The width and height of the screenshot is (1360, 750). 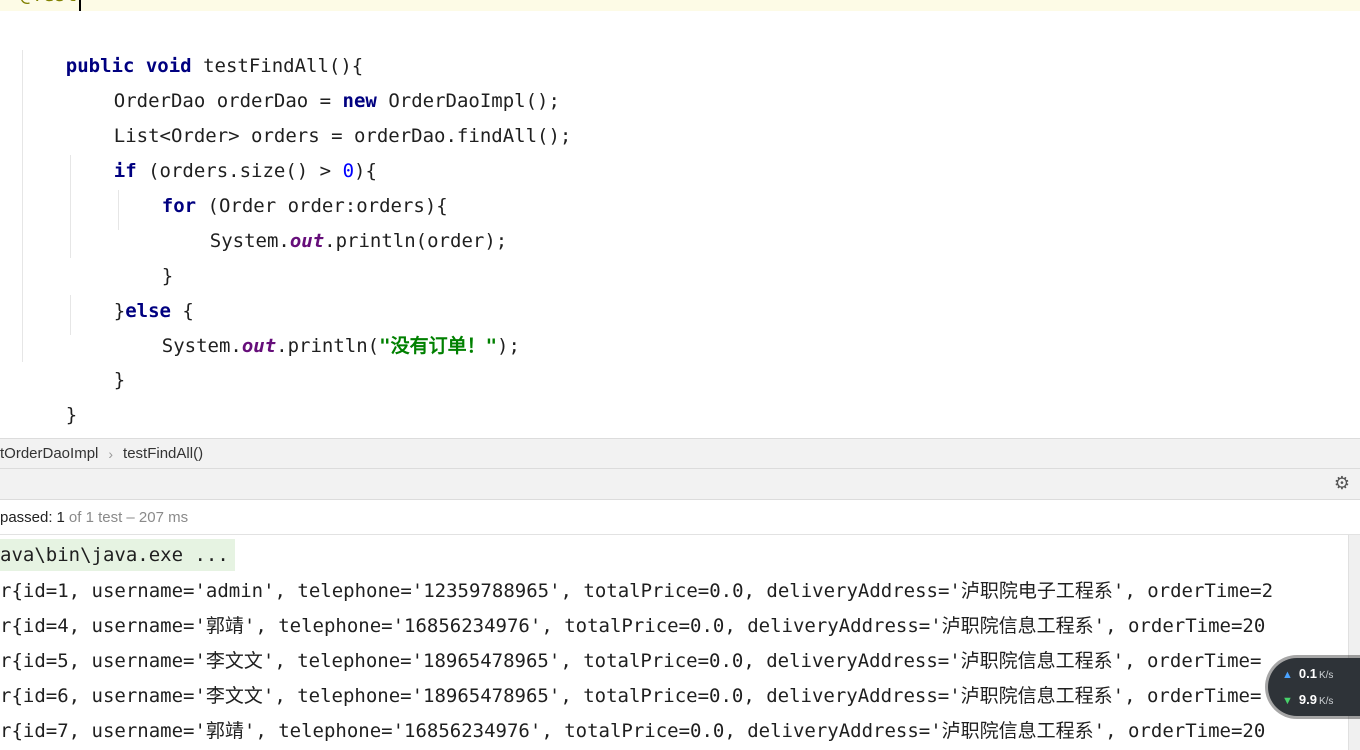 I want to click on code-token: );, so click(x=508, y=346).